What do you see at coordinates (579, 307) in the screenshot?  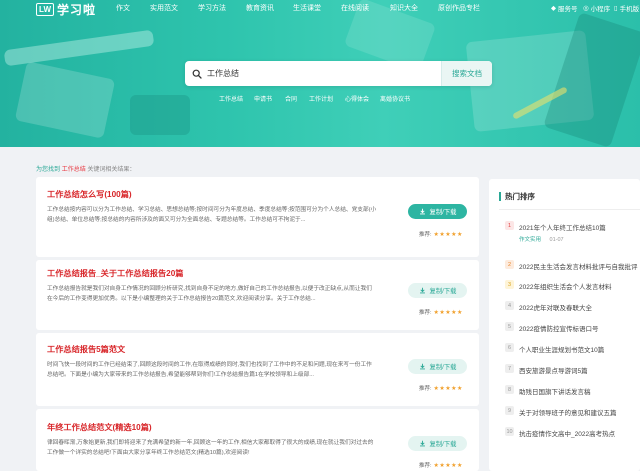 I see `sidebar-item: 2022虎年对联及春联大全` at bounding box center [579, 307].